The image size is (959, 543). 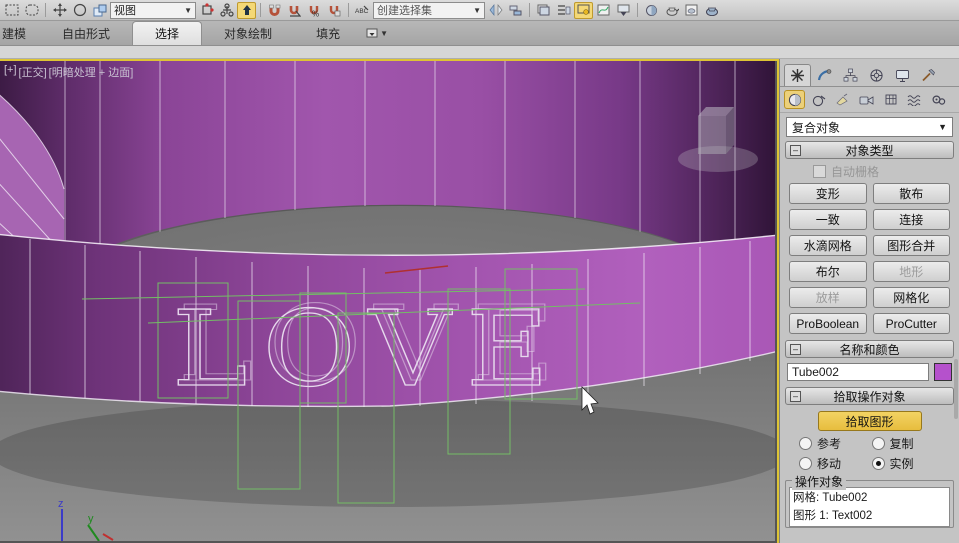 What do you see at coordinates (818, 99) in the screenshot?
I see `category-shapes` at bounding box center [818, 99].